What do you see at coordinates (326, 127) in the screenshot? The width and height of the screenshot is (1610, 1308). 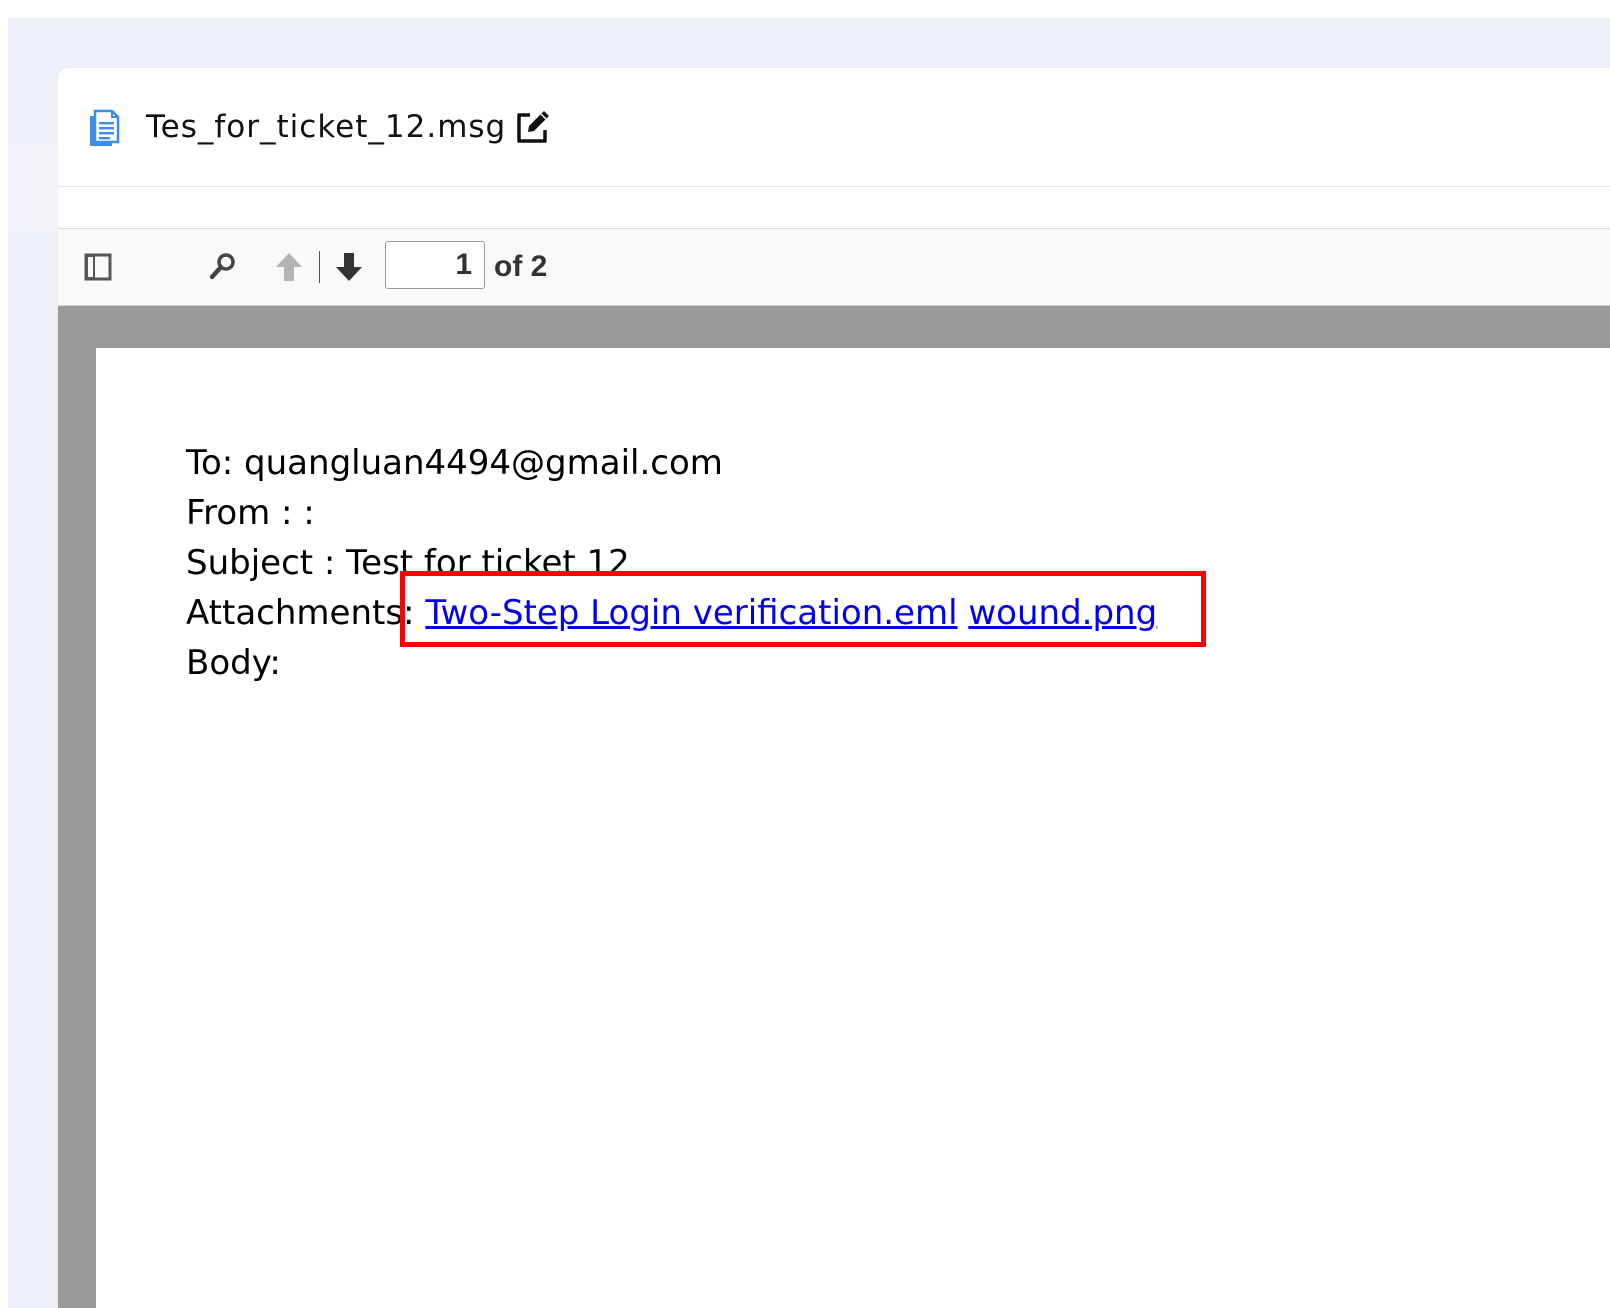 I see `file-name-title: Tes_for_ticket_12.msg` at bounding box center [326, 127].